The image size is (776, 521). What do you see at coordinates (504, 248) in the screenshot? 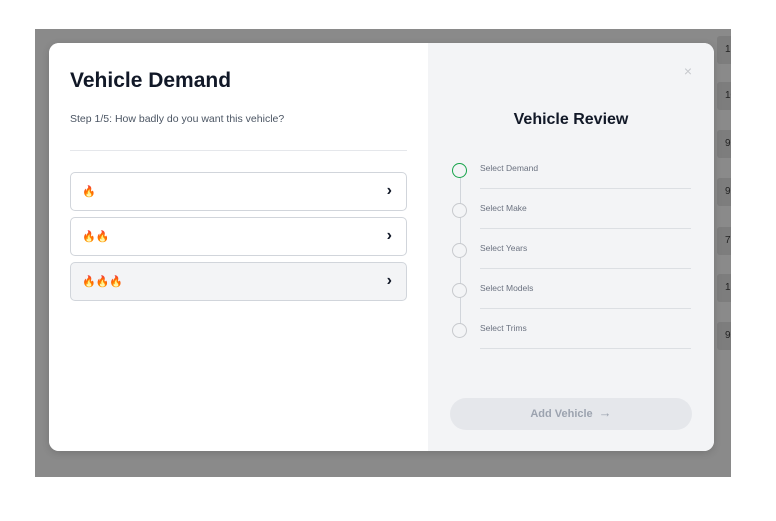
I see `step-label: Select Years` at bounding box center [504, 248].